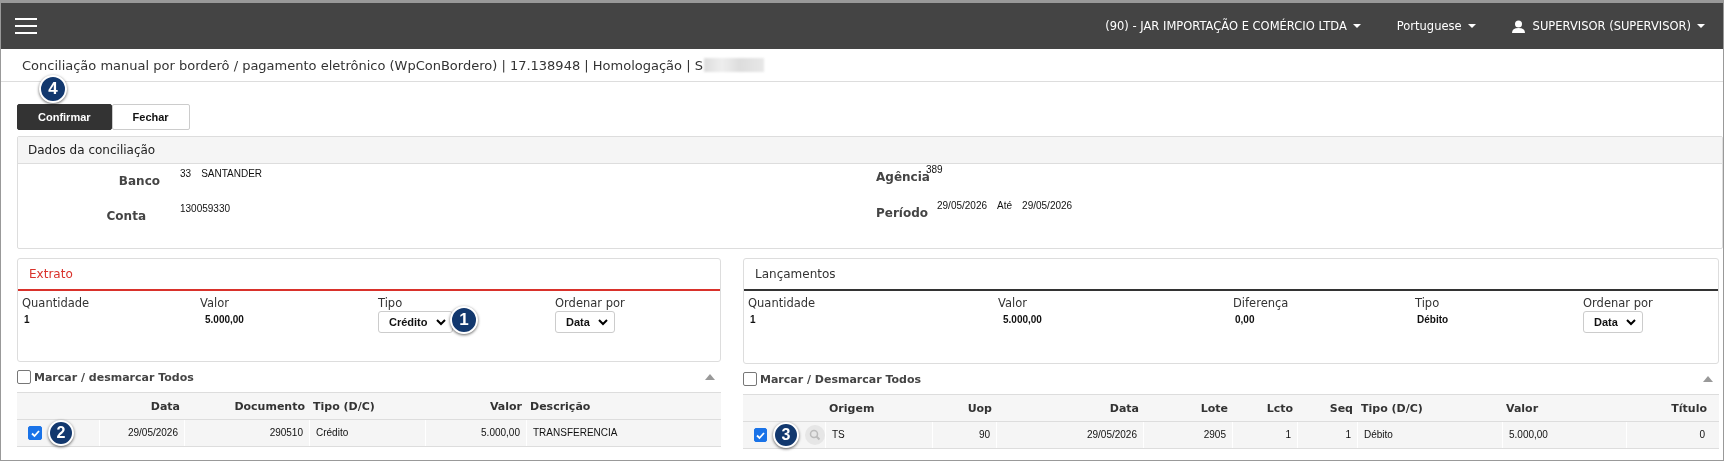 The width and height of the screenshot is (1724, 461). I want to click on close-button: Fechar, so click(150, 117).